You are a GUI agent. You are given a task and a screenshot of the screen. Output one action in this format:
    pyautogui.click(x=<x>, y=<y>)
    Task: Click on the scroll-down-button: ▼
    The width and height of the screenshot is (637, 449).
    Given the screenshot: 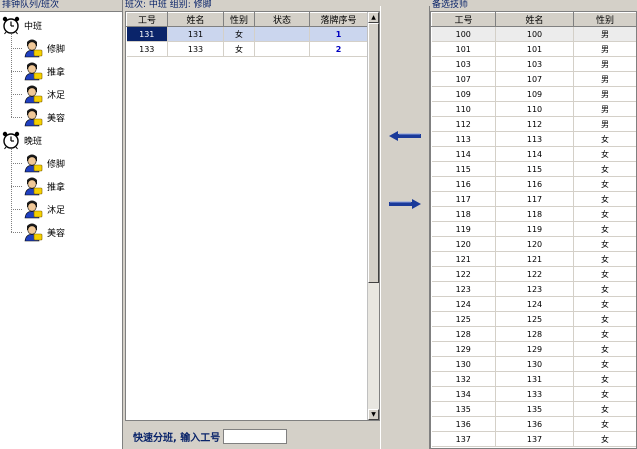 What is the action you would take?
    pyautogui.click(x=373, y=414)
    